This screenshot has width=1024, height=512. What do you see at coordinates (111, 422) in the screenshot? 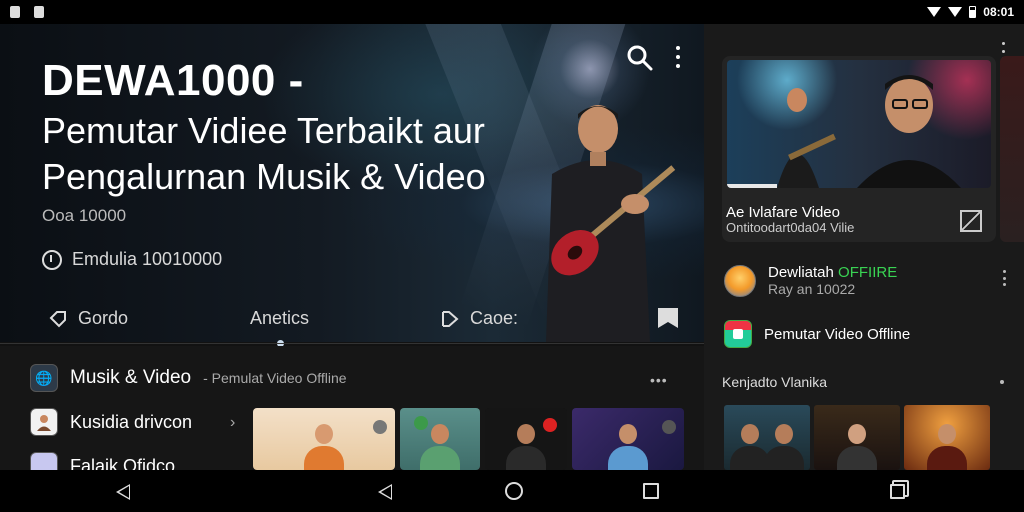
I see `list-item: Kusidia drivcon` at bounding box center [111, 422].